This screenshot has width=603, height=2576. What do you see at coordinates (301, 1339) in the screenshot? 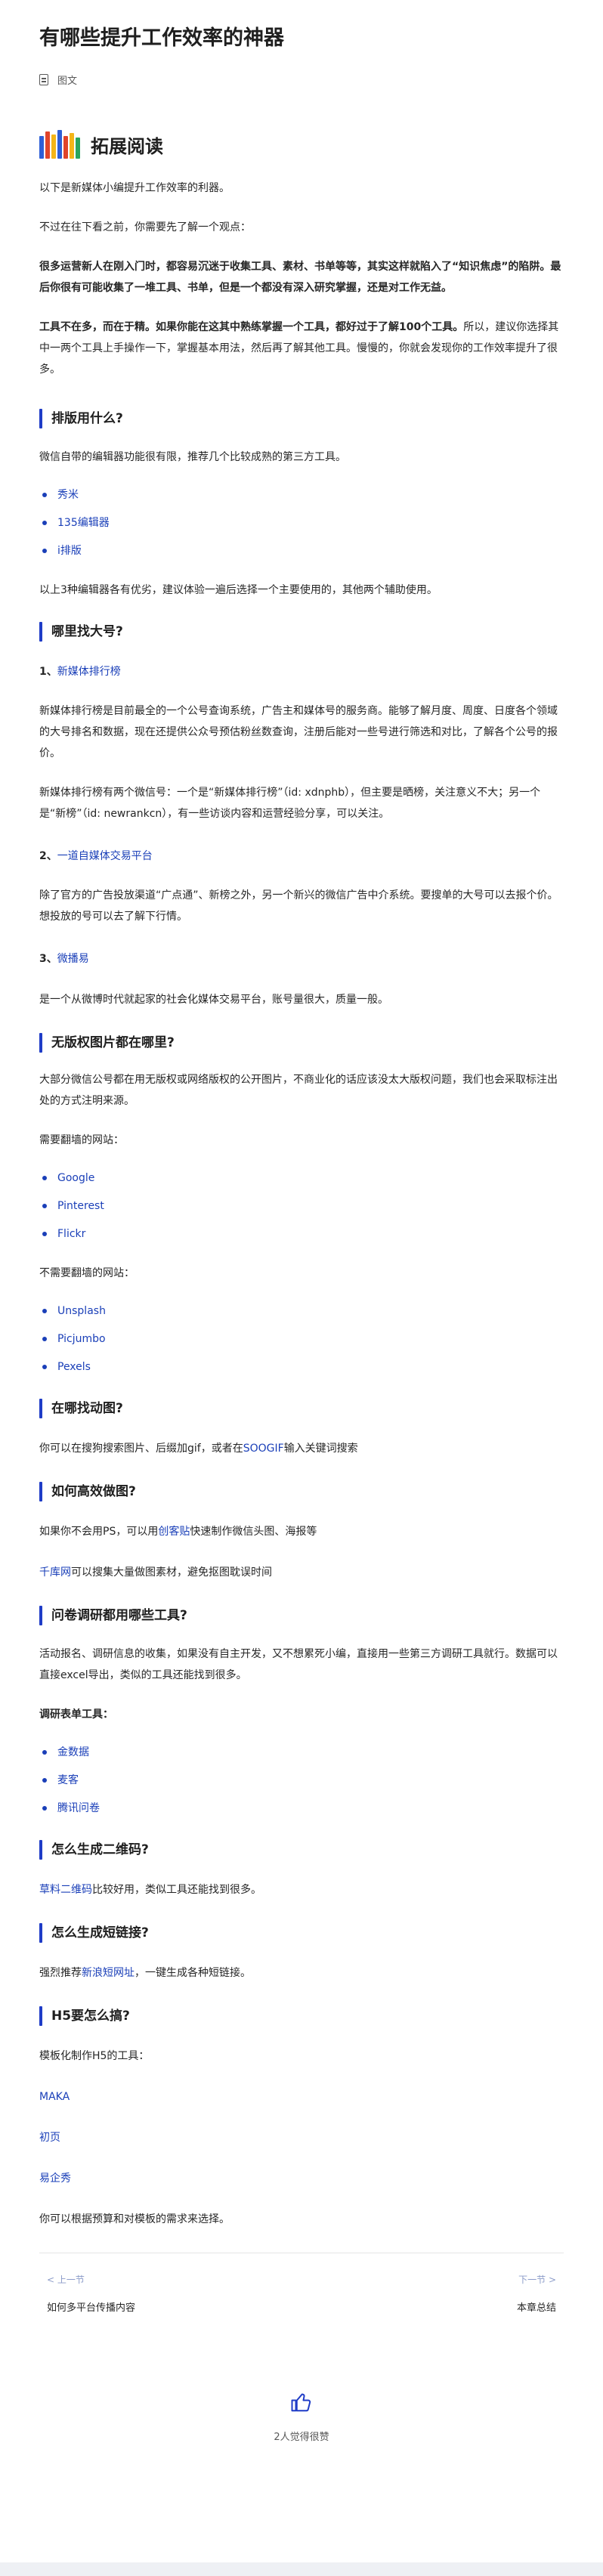
I see `list-item: Picjumbo` at bounding box center [301, 1339].